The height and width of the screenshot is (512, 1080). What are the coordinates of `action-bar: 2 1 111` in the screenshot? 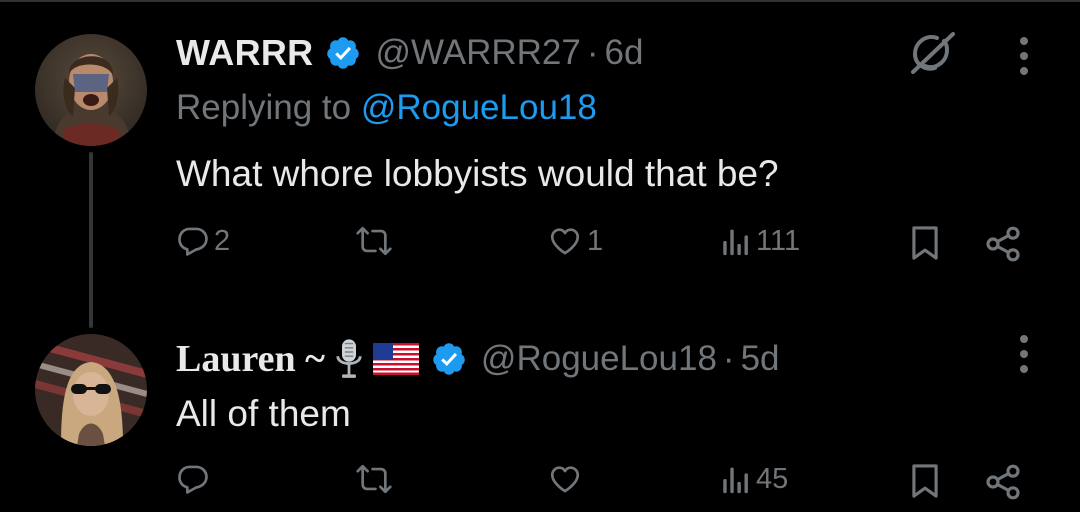 It's located at (540, 249).